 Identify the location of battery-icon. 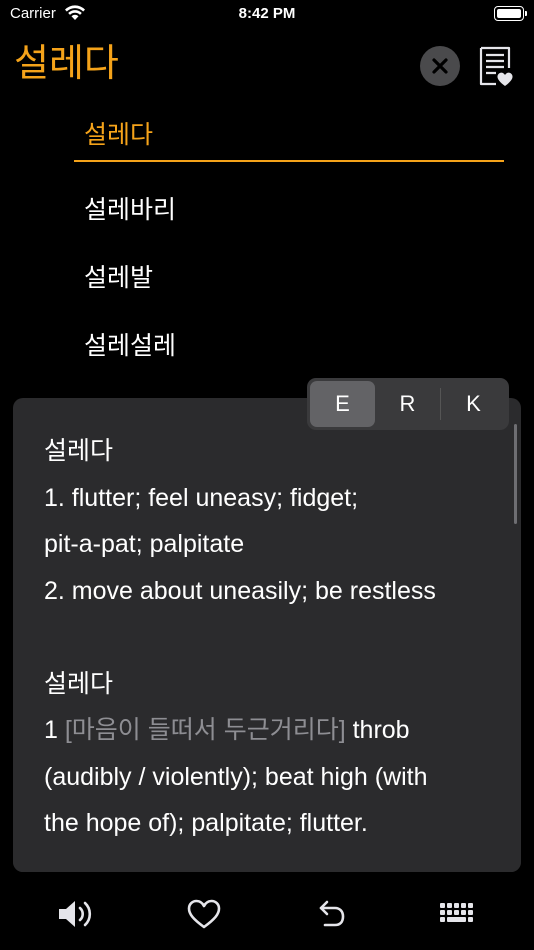
(510, 13).